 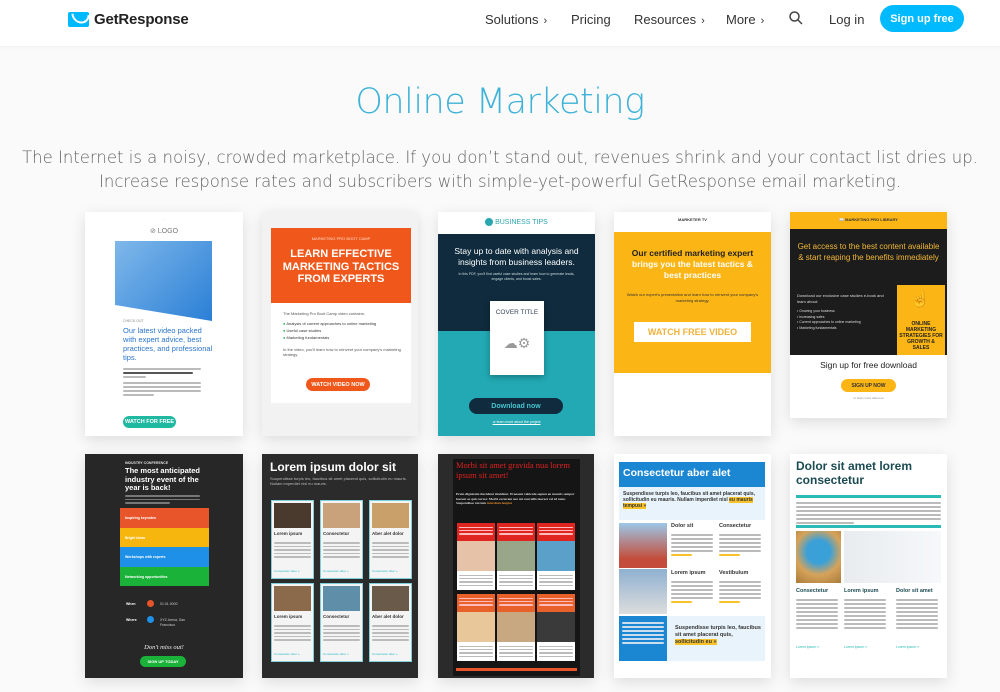 I want to click on photo-runner, so click(x=643, y=545).